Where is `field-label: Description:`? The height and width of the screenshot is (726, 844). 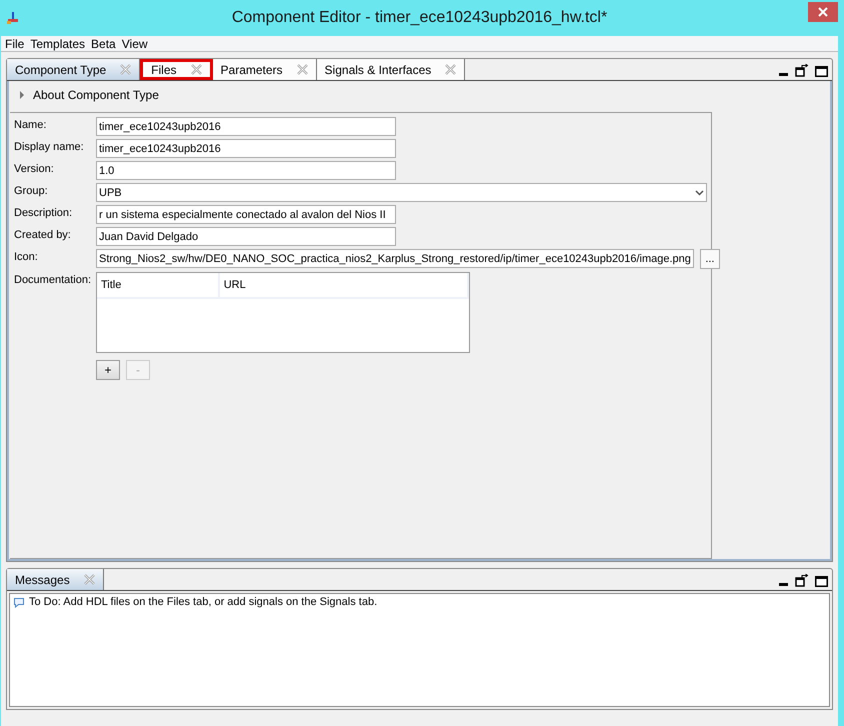
field-label: Description: is located at coordinates (44, 212).